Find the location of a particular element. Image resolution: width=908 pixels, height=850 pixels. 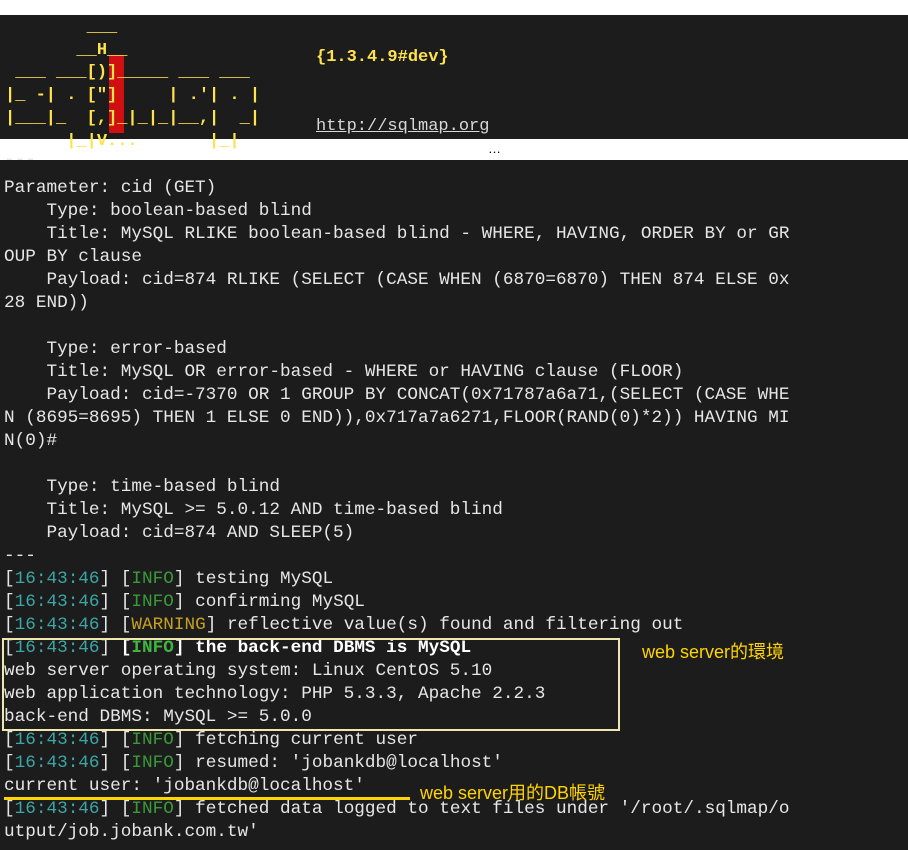

log-line: [16:43:46] [INFO] testing MySQL is located at coordinates (169, 579).